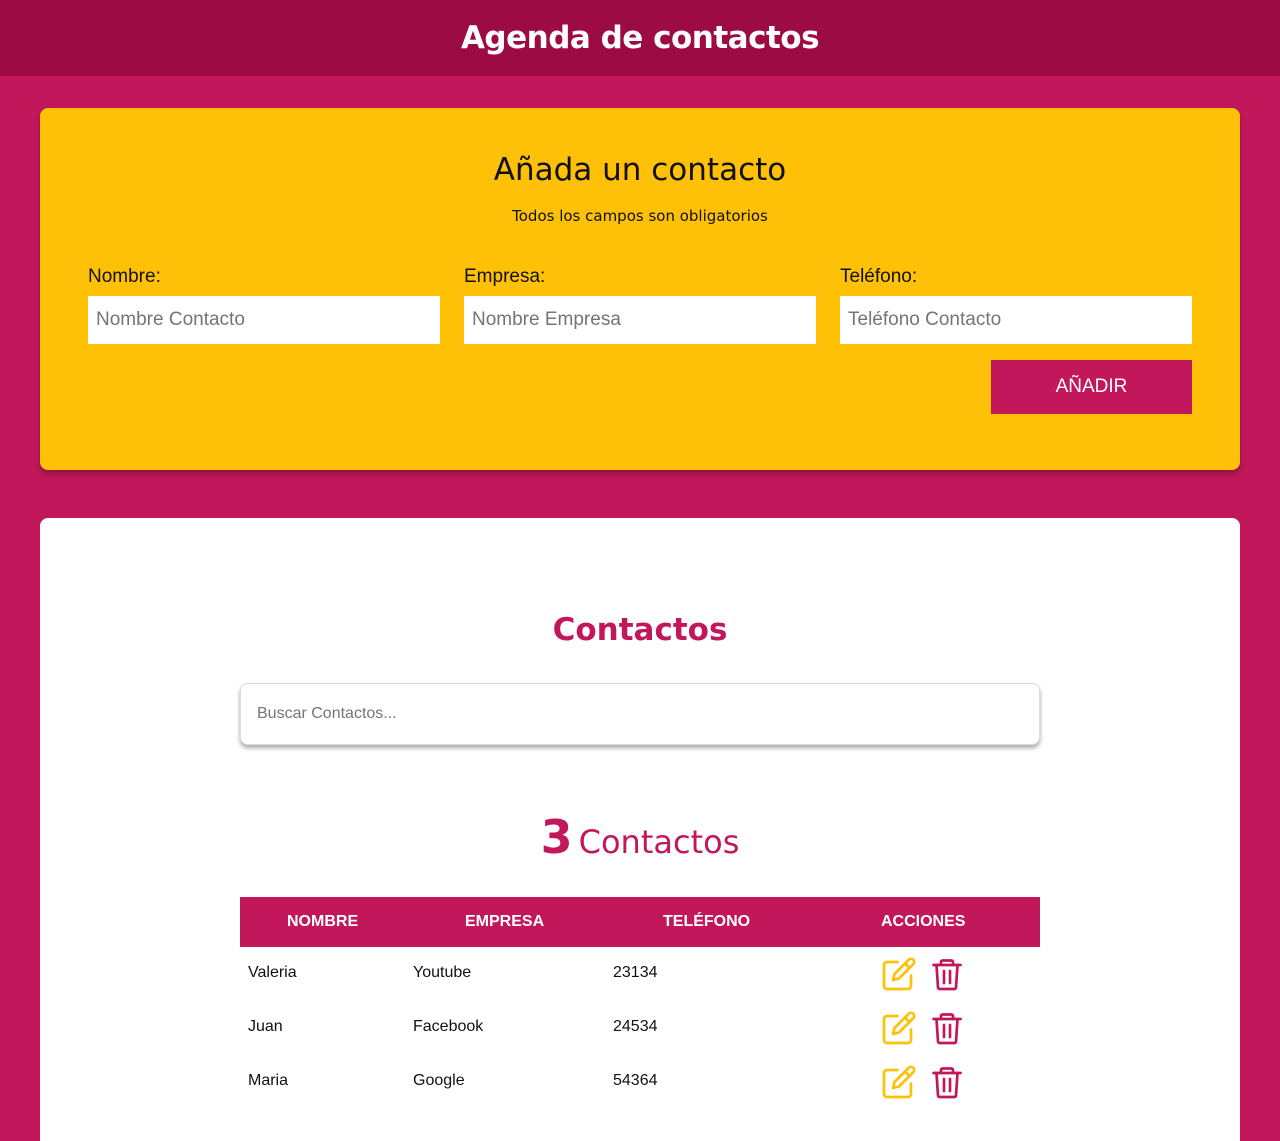 The image size is (1280, 1141). I want to click on app-title: Agenda de contactos, so click(640, 38).